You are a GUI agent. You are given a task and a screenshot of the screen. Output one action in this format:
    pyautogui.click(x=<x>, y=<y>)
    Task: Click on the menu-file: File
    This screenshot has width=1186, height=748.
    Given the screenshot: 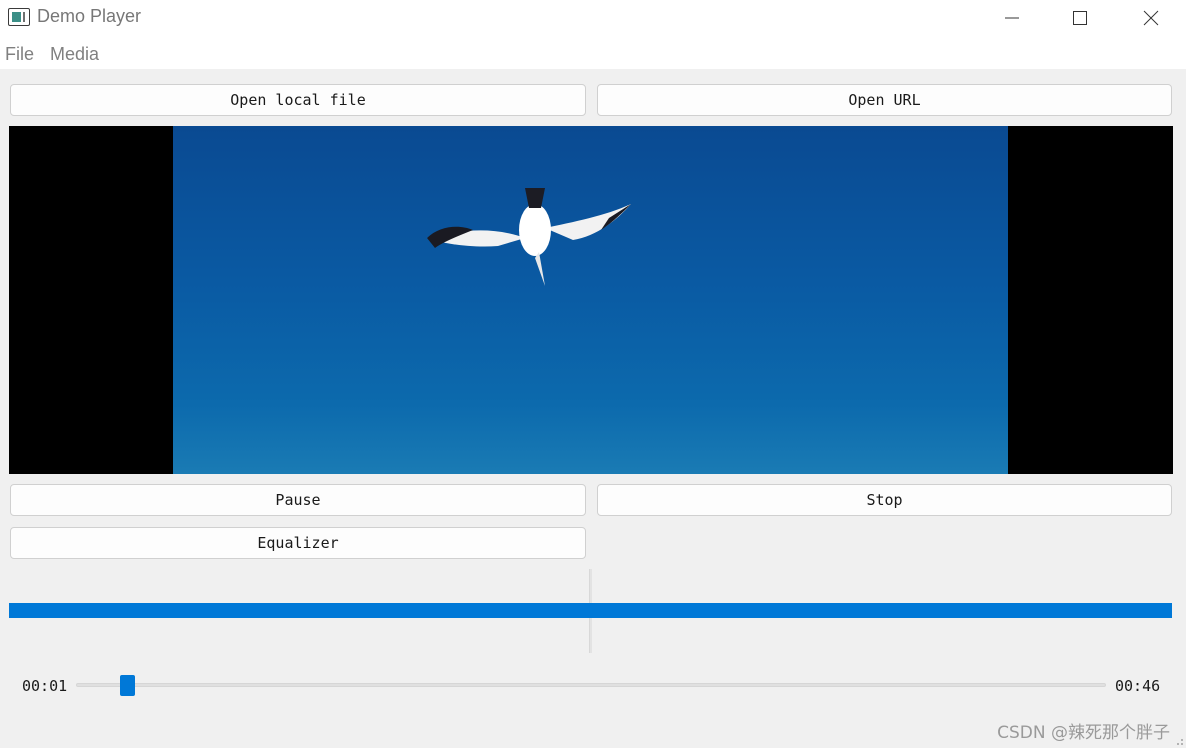 What is the action you would take?
    pyautogui.click(x=19, y=54)
    